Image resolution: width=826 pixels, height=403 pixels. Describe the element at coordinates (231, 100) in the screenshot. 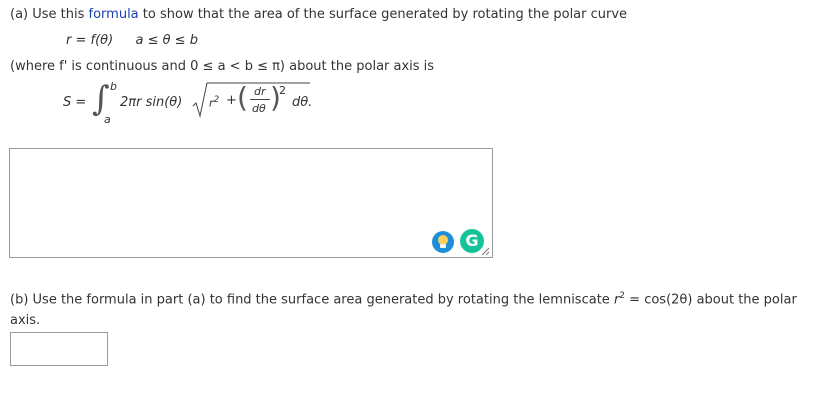

I see `plus-sign: +` at that location.